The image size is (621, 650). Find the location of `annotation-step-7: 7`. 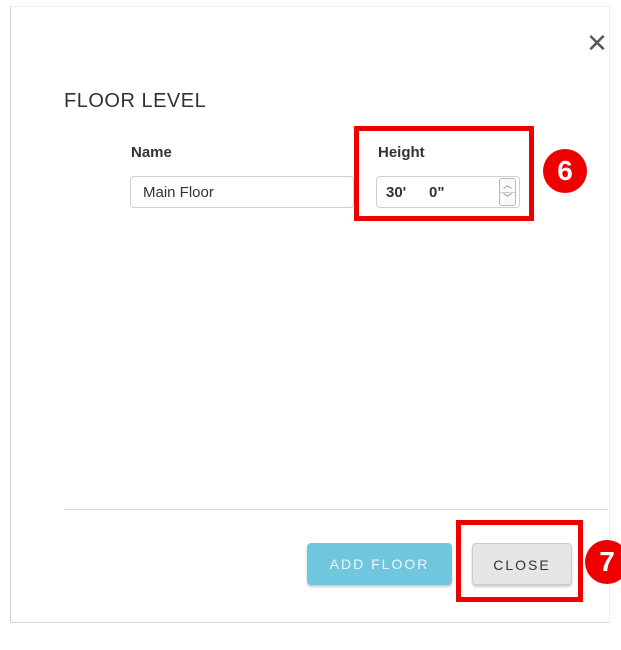

annotation-step-7: 7 is located at coordinates (603, 562).